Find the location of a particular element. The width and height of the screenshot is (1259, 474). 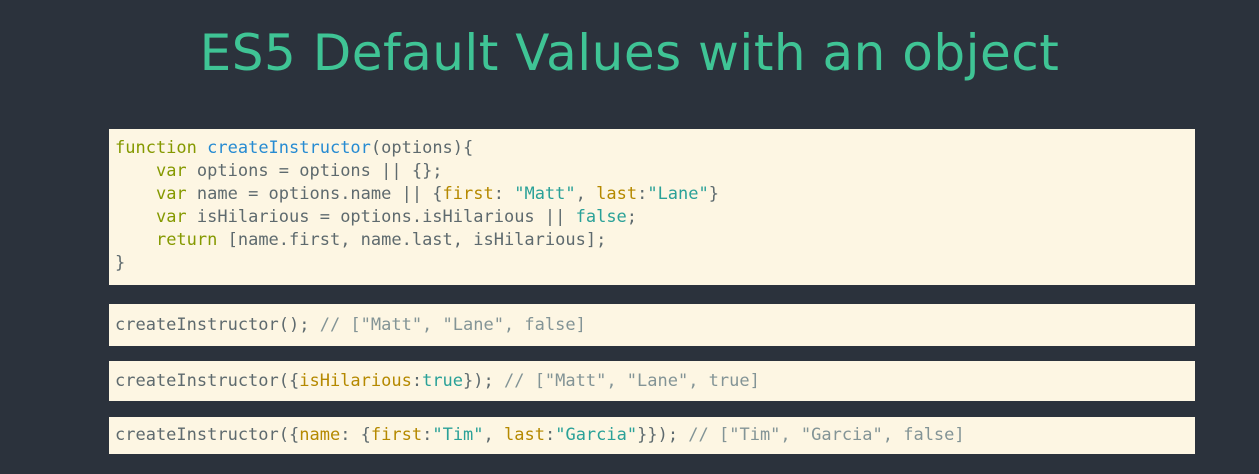

code-text: [name.first, name.last, isHilarious]; is located at coordinates (412, 240).